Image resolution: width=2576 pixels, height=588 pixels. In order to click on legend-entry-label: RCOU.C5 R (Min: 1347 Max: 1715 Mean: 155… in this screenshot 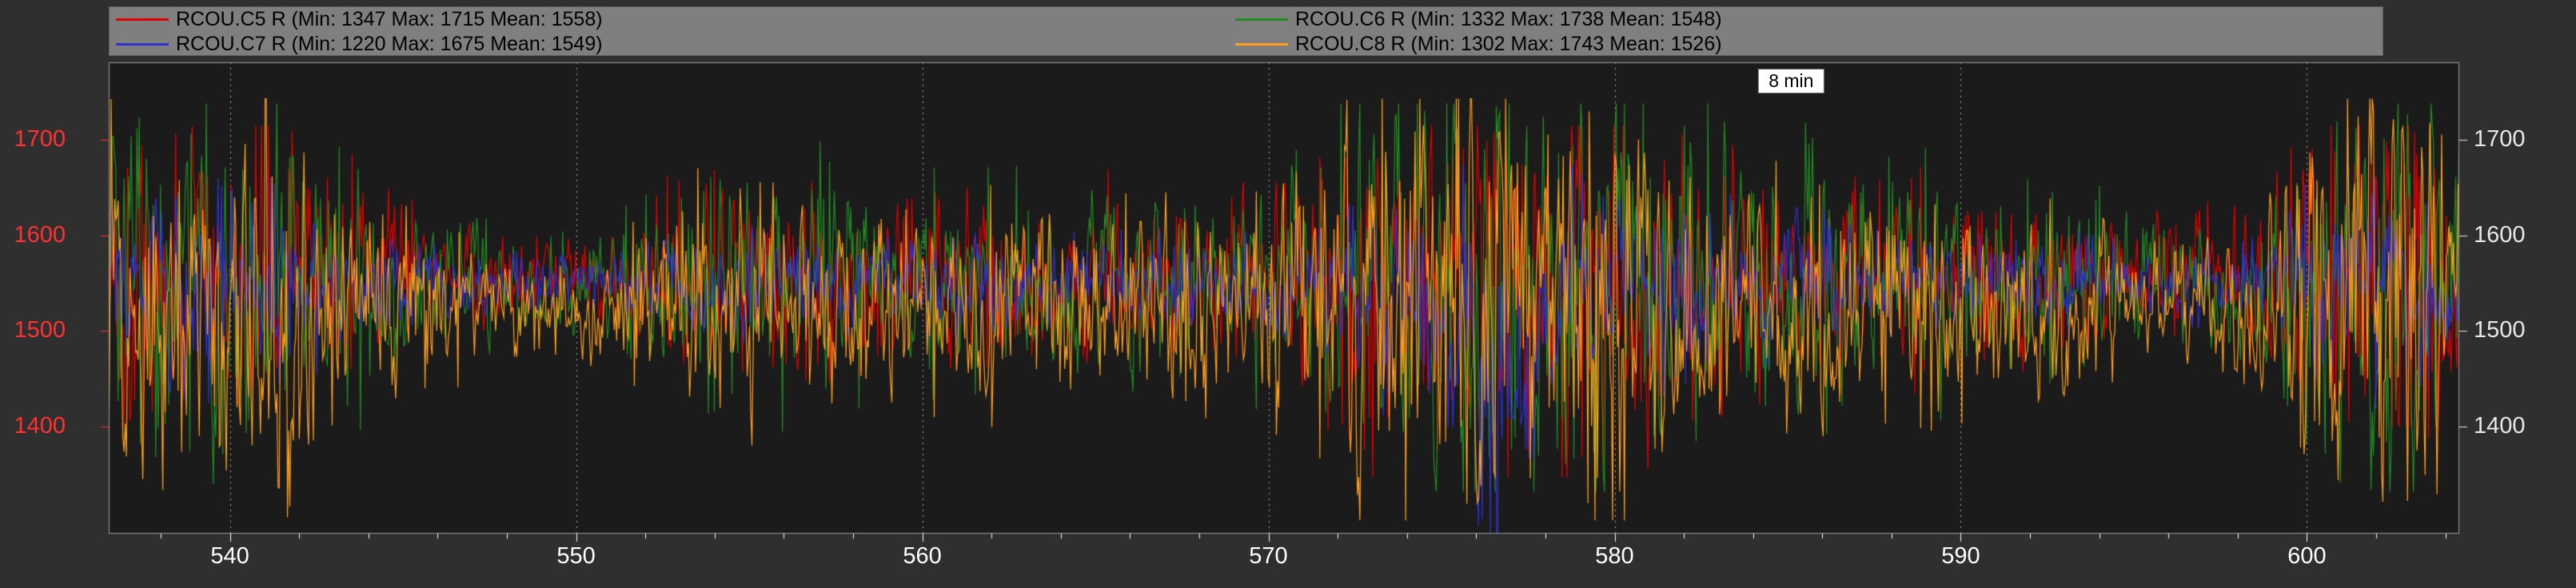, I will do `click(389, 19)`.